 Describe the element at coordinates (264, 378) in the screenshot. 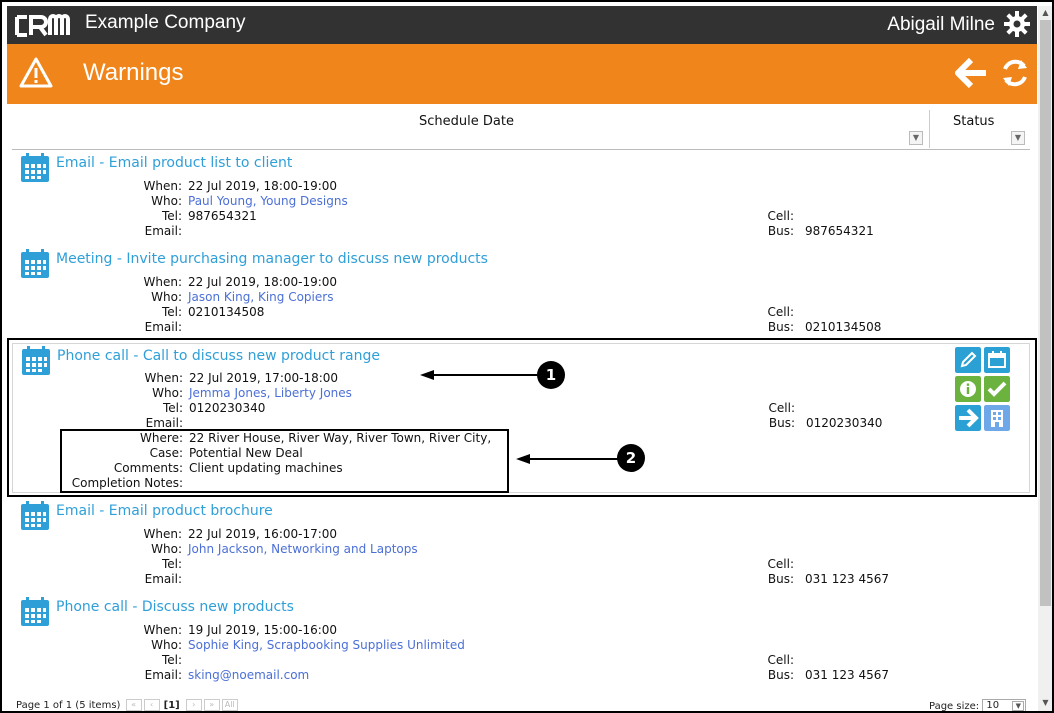

I see `when-value: 22 Jul 2019, 17:00-18:00` at that location.